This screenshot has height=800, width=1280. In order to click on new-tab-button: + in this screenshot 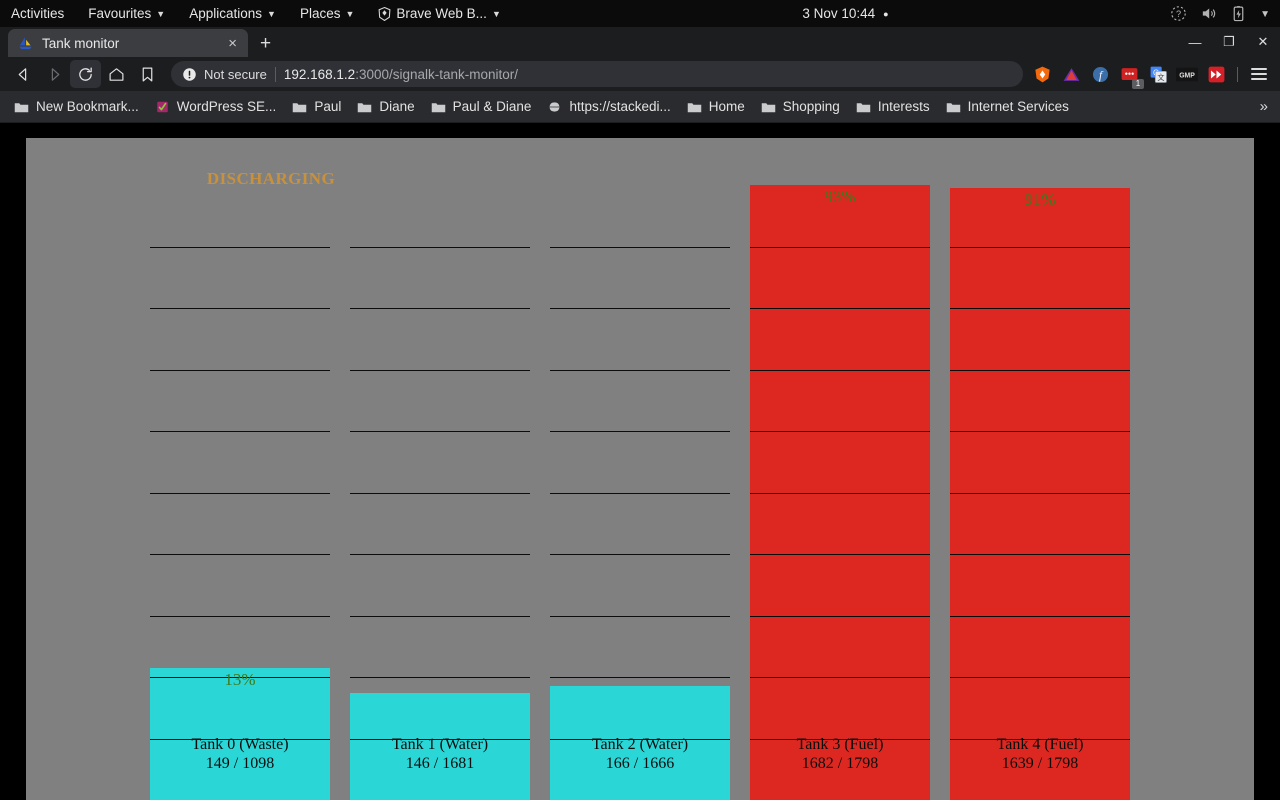, I will do `click(265, 45)`.